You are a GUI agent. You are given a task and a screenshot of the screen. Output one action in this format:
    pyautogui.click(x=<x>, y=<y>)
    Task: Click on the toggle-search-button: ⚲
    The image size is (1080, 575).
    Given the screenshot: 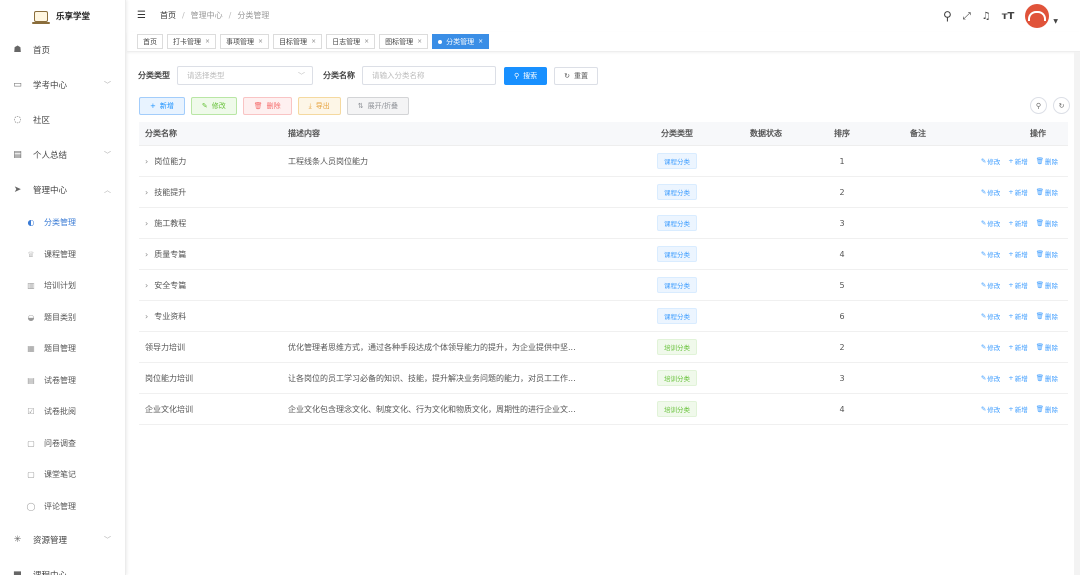 What is the action you would take?
    pyautogui.click(x=1038, y=105)
    